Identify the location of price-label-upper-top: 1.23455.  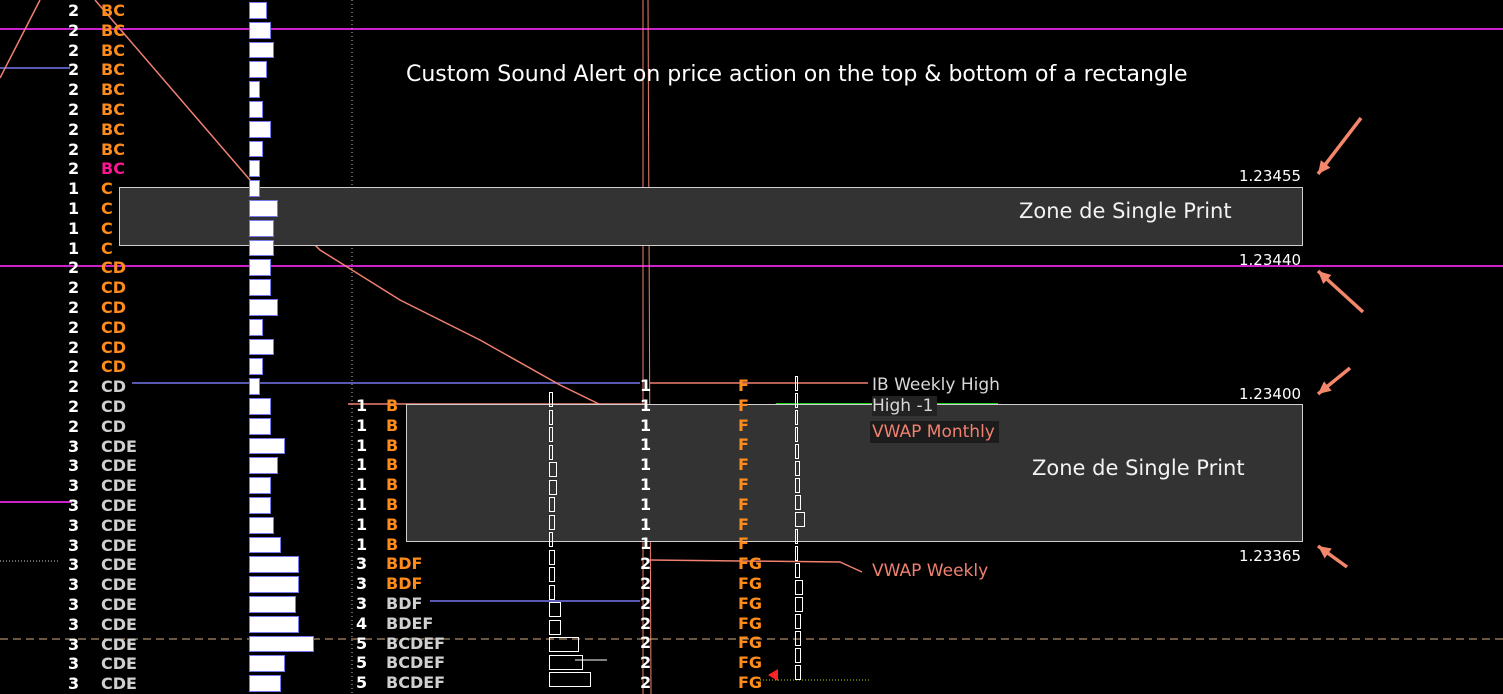
(1270, 176).